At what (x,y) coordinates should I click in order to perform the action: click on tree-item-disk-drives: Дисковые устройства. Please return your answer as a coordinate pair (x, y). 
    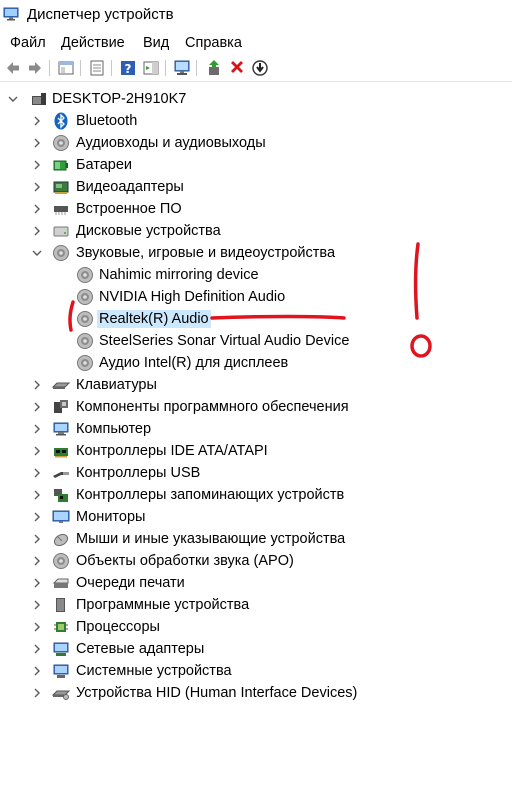
    Looking at the image, I should click on (256, 231).